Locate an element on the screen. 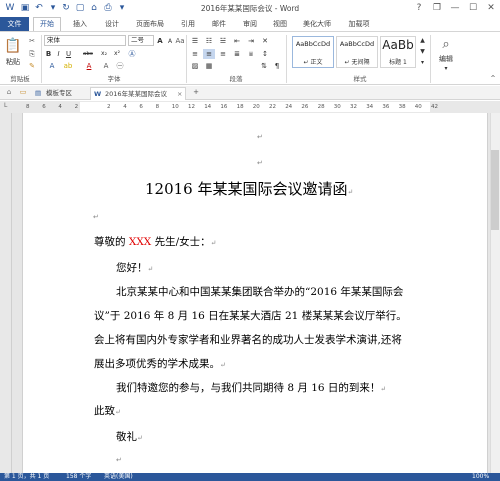 This screenshot has width=500, height=481. status-bar: 第 1 页，共 1 页 158 个字 英语(美国) 100% is located at coordinates (250, 477).